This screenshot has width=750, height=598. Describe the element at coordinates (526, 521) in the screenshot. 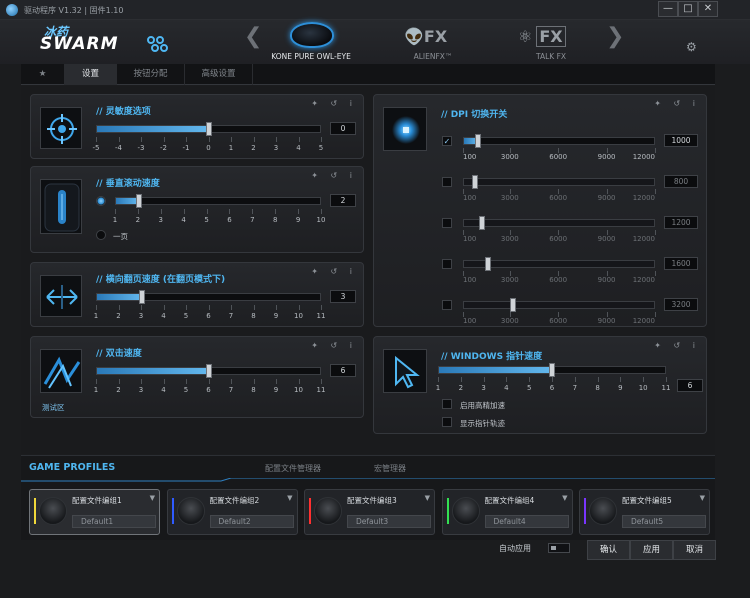

I see `profile-default-field: Default4` at that location.